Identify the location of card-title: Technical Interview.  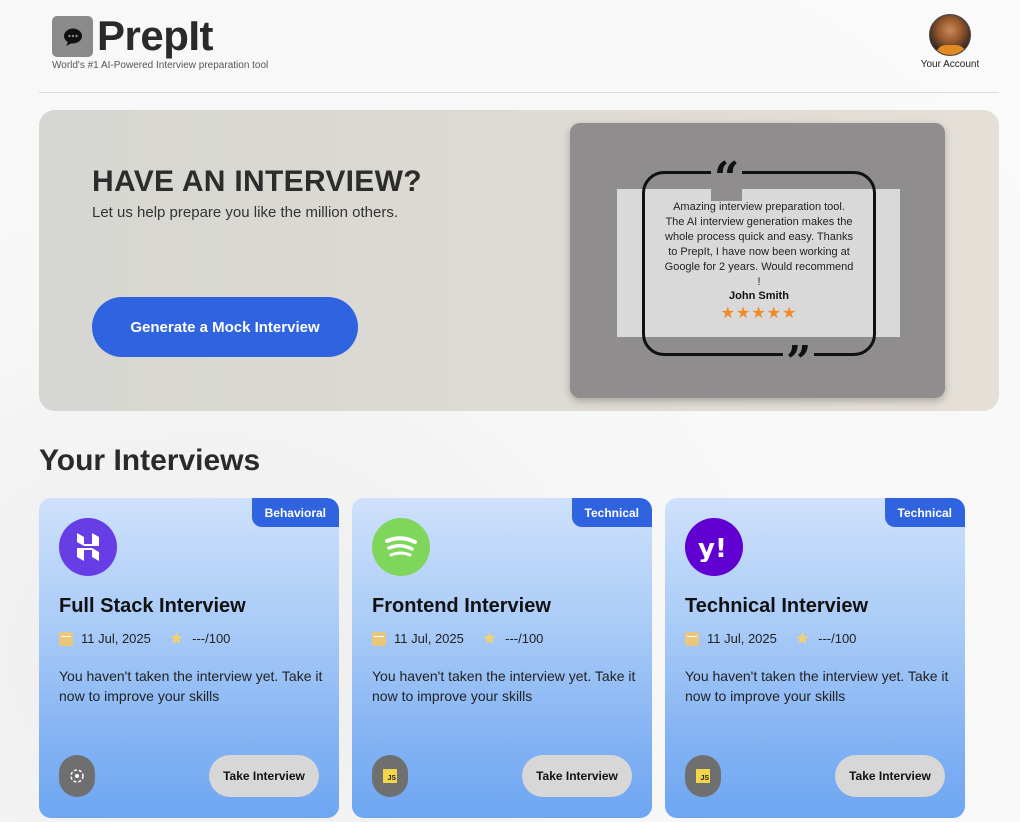
(777, 606).